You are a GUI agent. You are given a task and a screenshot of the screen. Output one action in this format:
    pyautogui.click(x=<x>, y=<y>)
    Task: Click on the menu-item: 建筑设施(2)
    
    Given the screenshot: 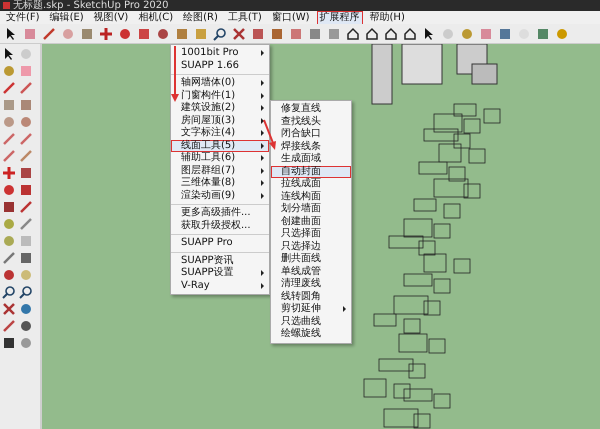 What is the action you would take?
    pyautogui.click(x=220, y=108)
    